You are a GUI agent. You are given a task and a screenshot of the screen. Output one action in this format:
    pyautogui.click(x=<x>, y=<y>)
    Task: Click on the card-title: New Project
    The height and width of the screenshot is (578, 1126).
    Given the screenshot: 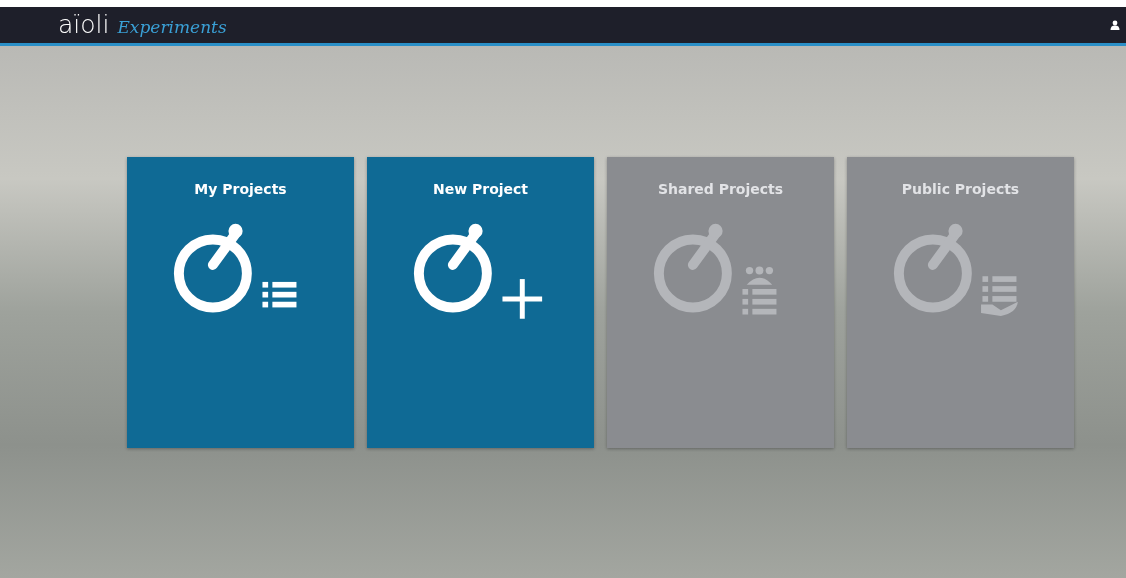 What is the action you would take?
    pyautogui.click(x=480, y=189)
    